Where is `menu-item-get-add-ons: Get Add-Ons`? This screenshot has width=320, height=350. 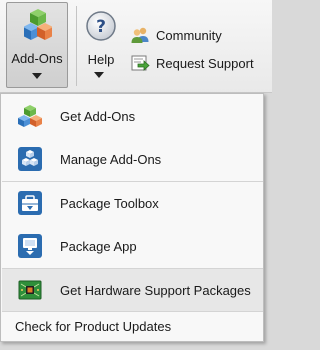 menu-item-get-add-ons: Get Add-Ons is located at coordinates (132, 116).